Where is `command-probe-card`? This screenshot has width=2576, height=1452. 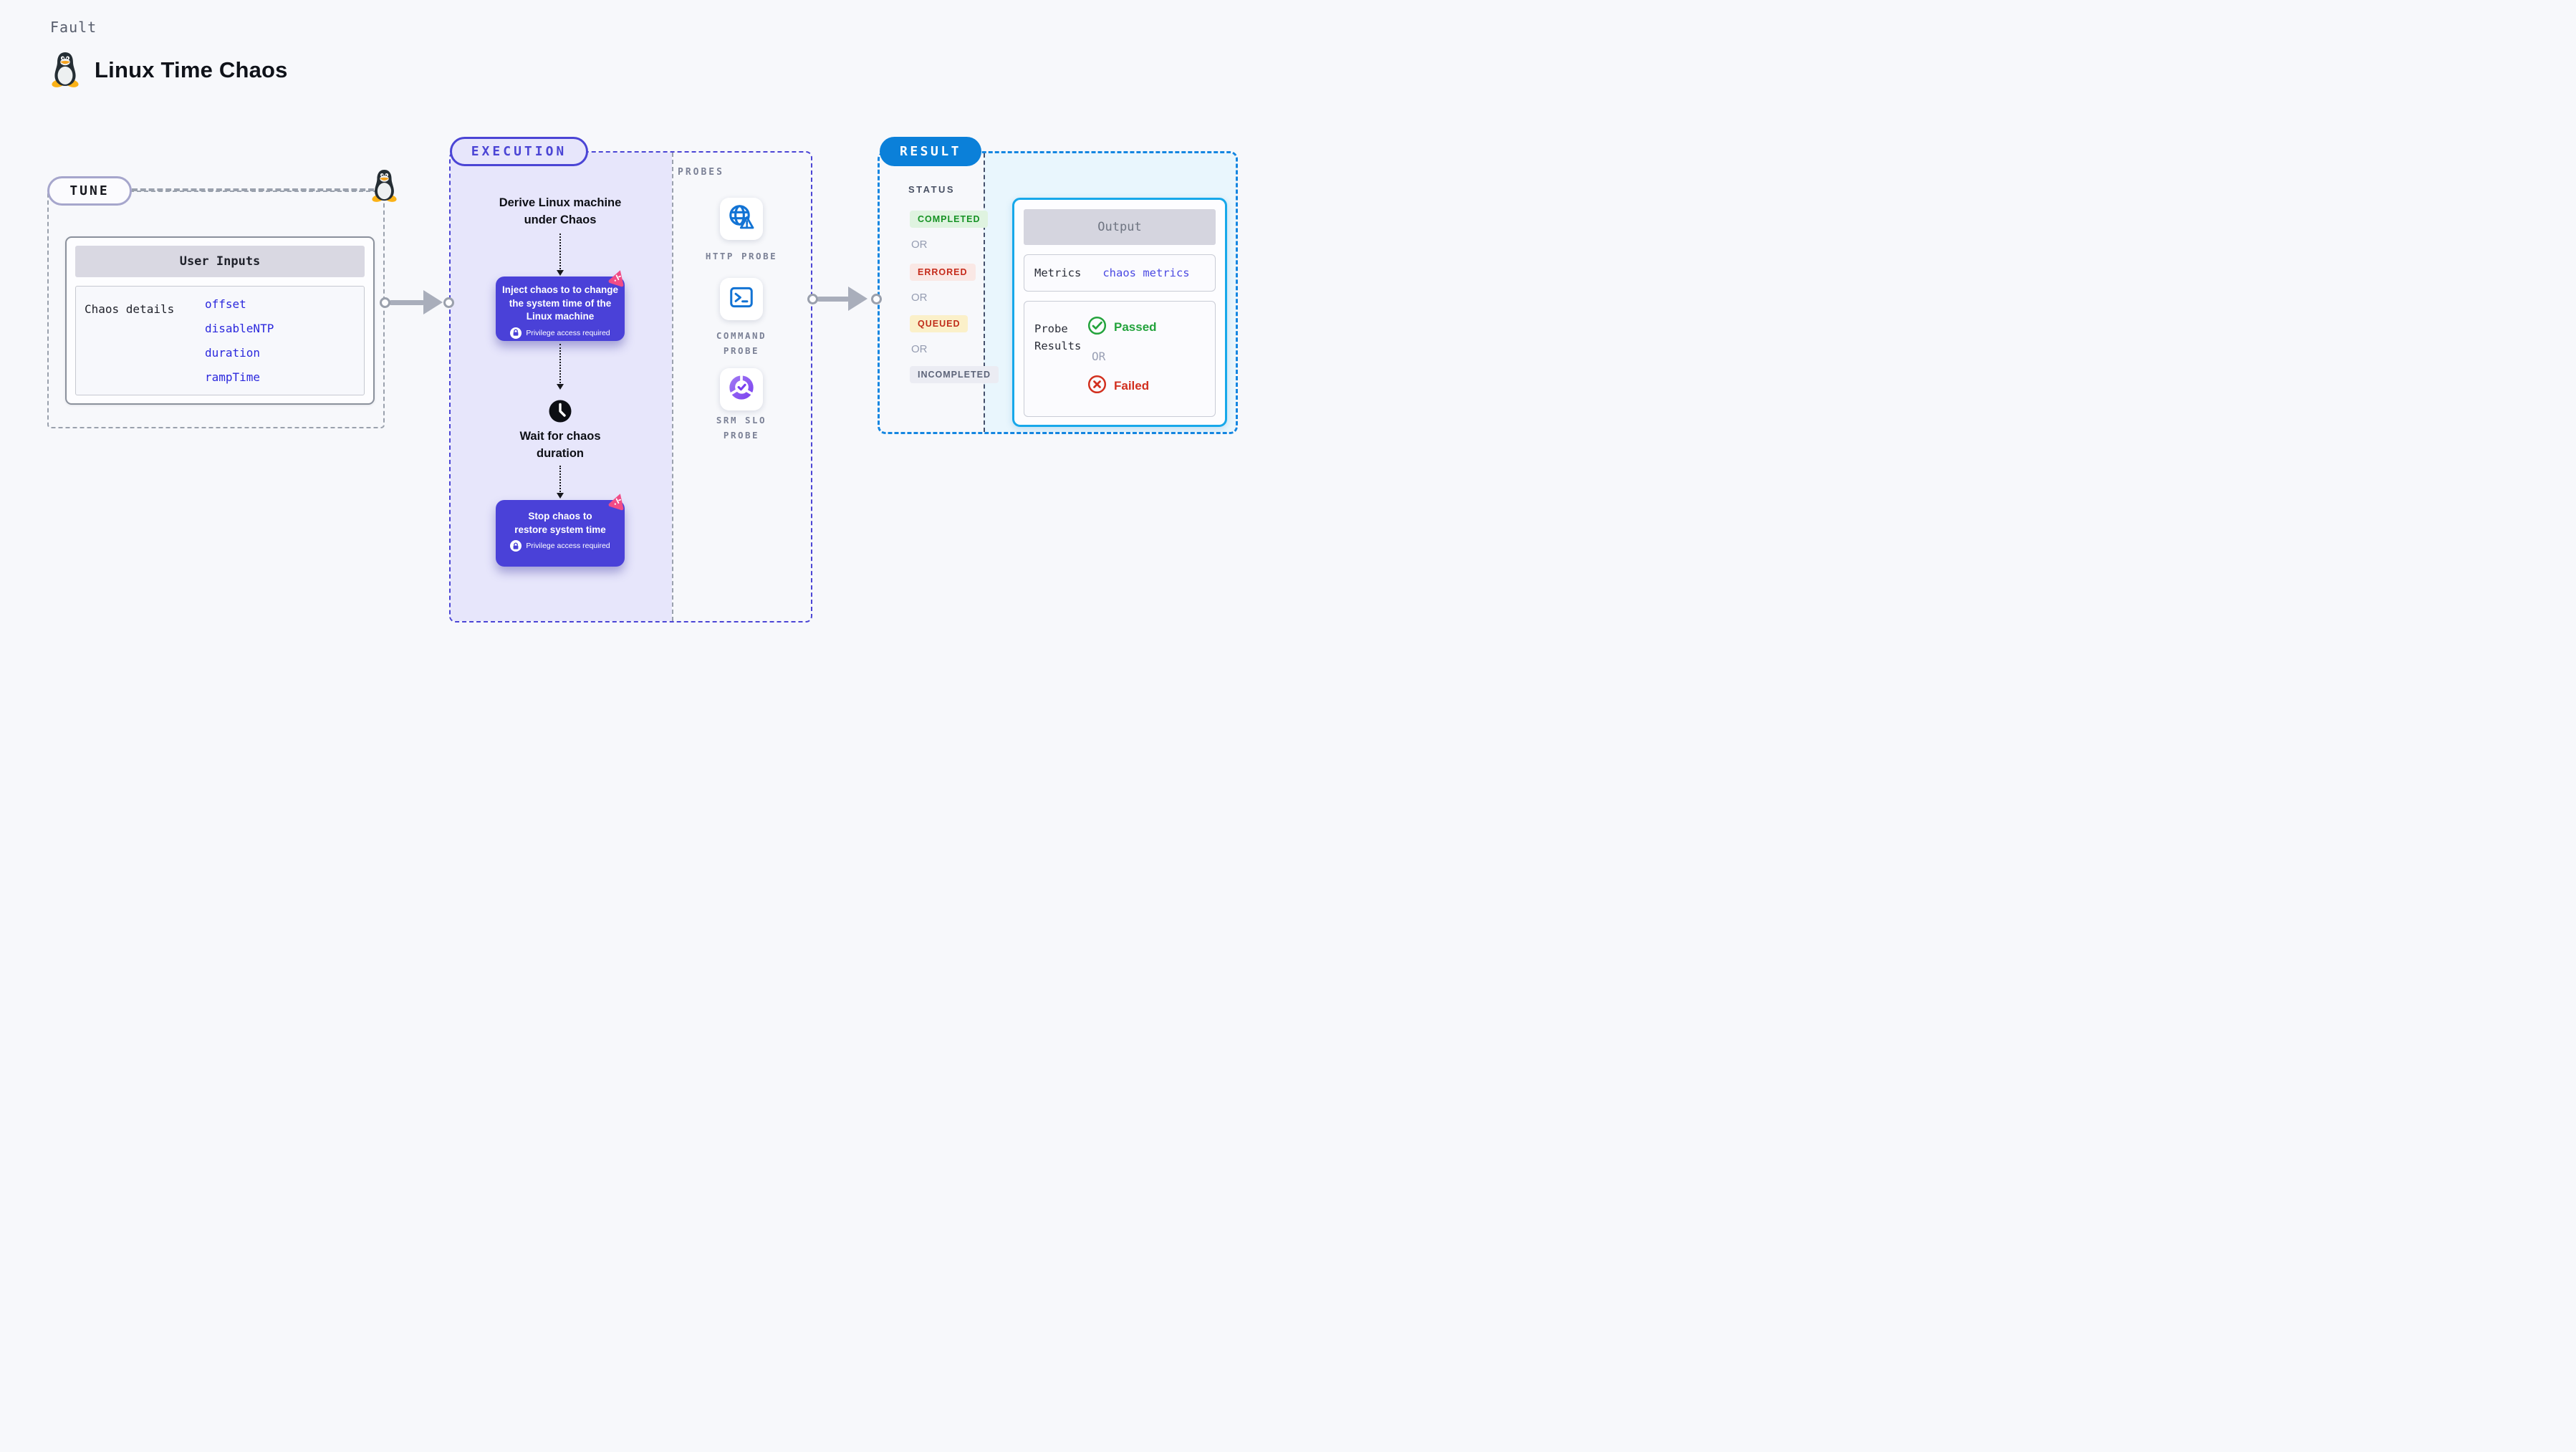 command-probe-card is located at coordinates (742, 299).